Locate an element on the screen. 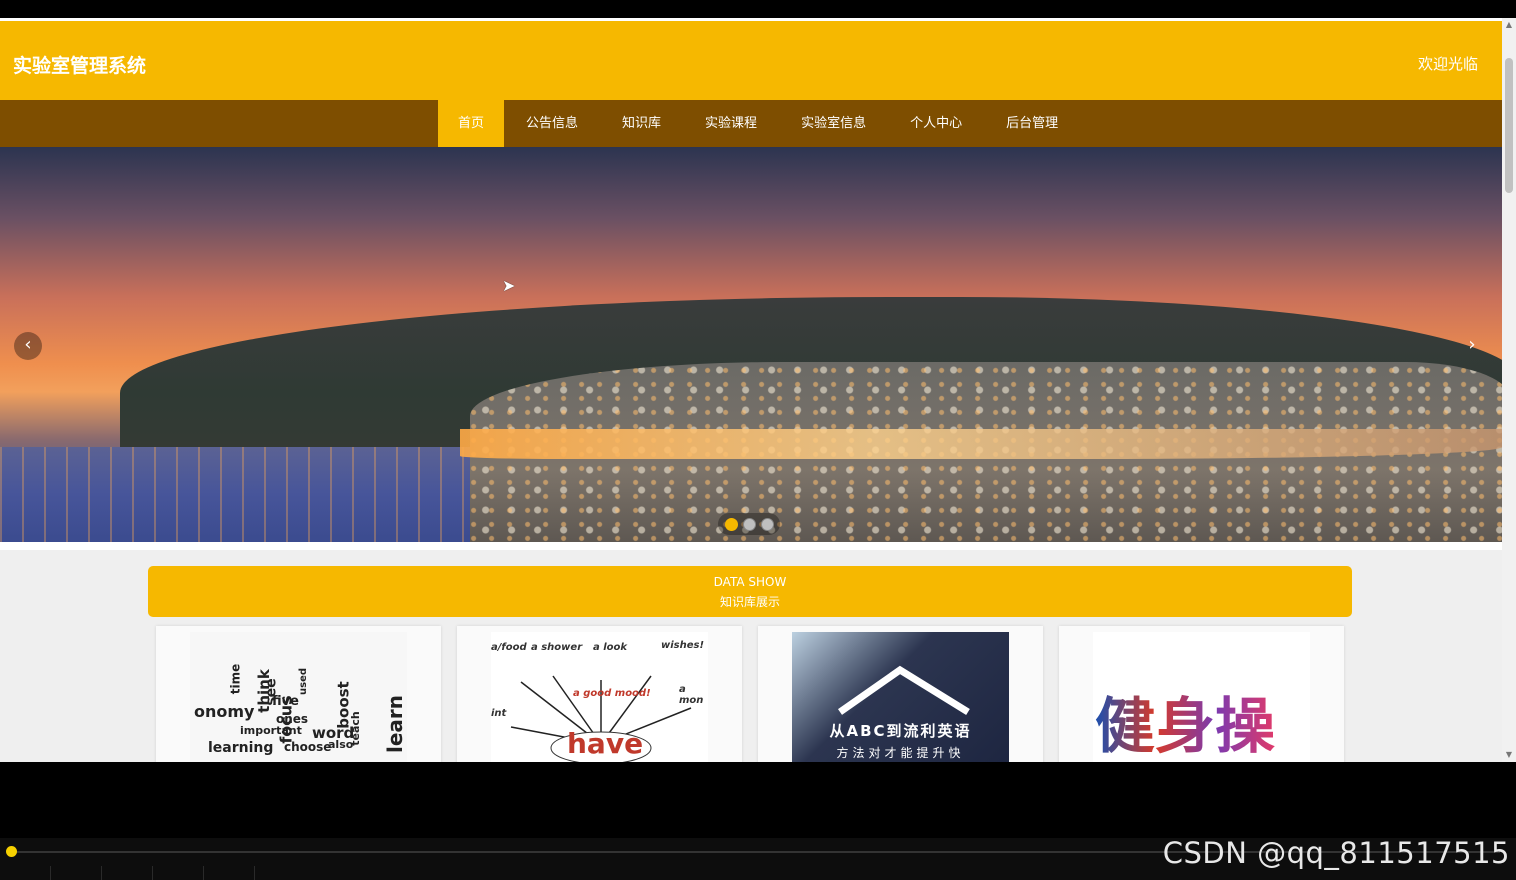 This screenshot has width=1516, height=880. nav-item-announcements: 公告信息 is located at coordinates (552, 123).